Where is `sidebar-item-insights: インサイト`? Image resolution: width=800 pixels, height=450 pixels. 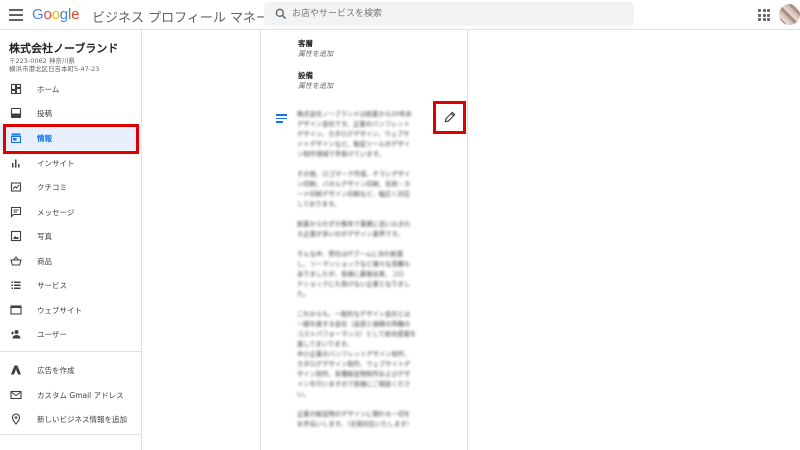 sidebar-item-insights: インサイト is located at coordinates (71, 163).